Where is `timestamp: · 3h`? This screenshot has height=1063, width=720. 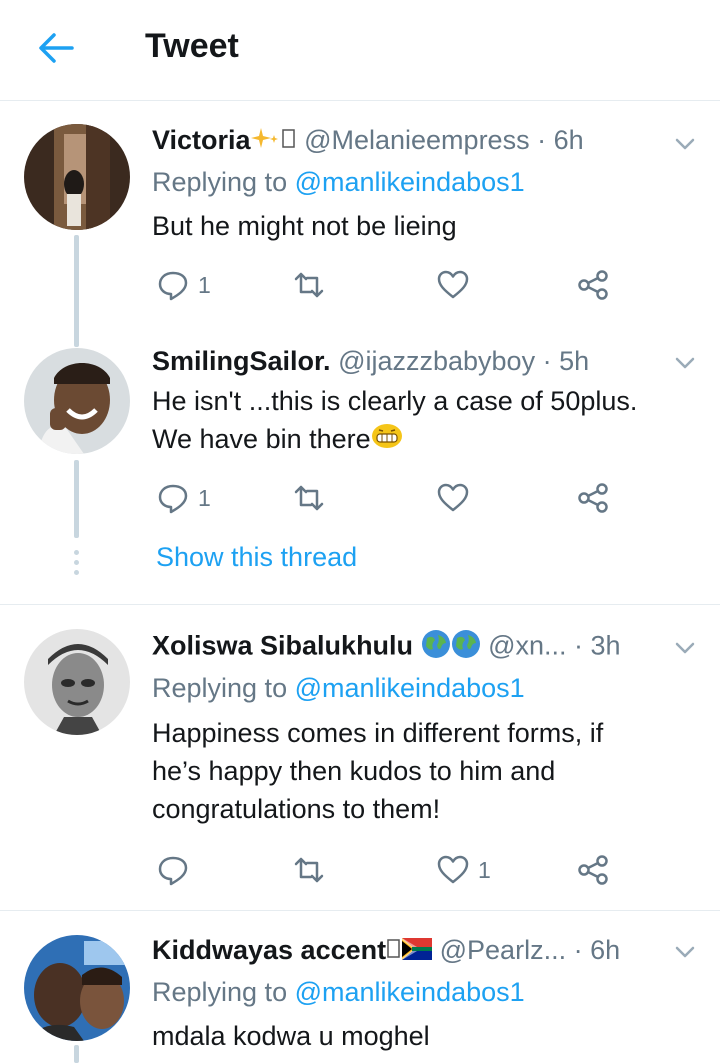
timestamp: · 3h is located at coordinates (597, 645).